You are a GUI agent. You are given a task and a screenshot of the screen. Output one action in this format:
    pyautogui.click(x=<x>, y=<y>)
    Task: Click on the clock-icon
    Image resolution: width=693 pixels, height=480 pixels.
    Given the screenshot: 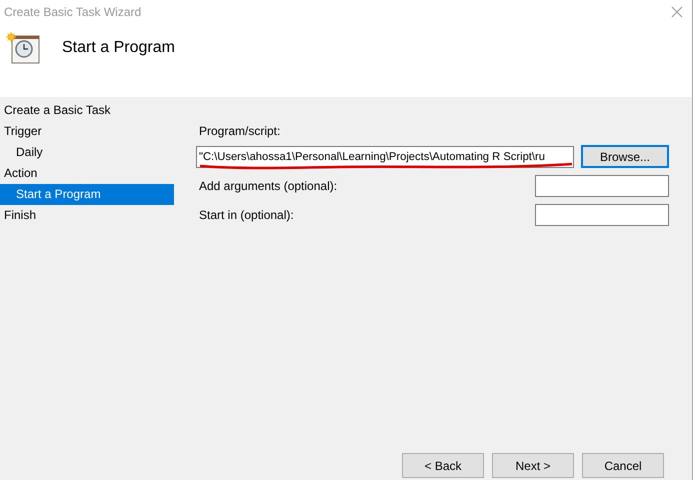 What is the action you would take?
    pyautogui.click(x=23, y=48)
    